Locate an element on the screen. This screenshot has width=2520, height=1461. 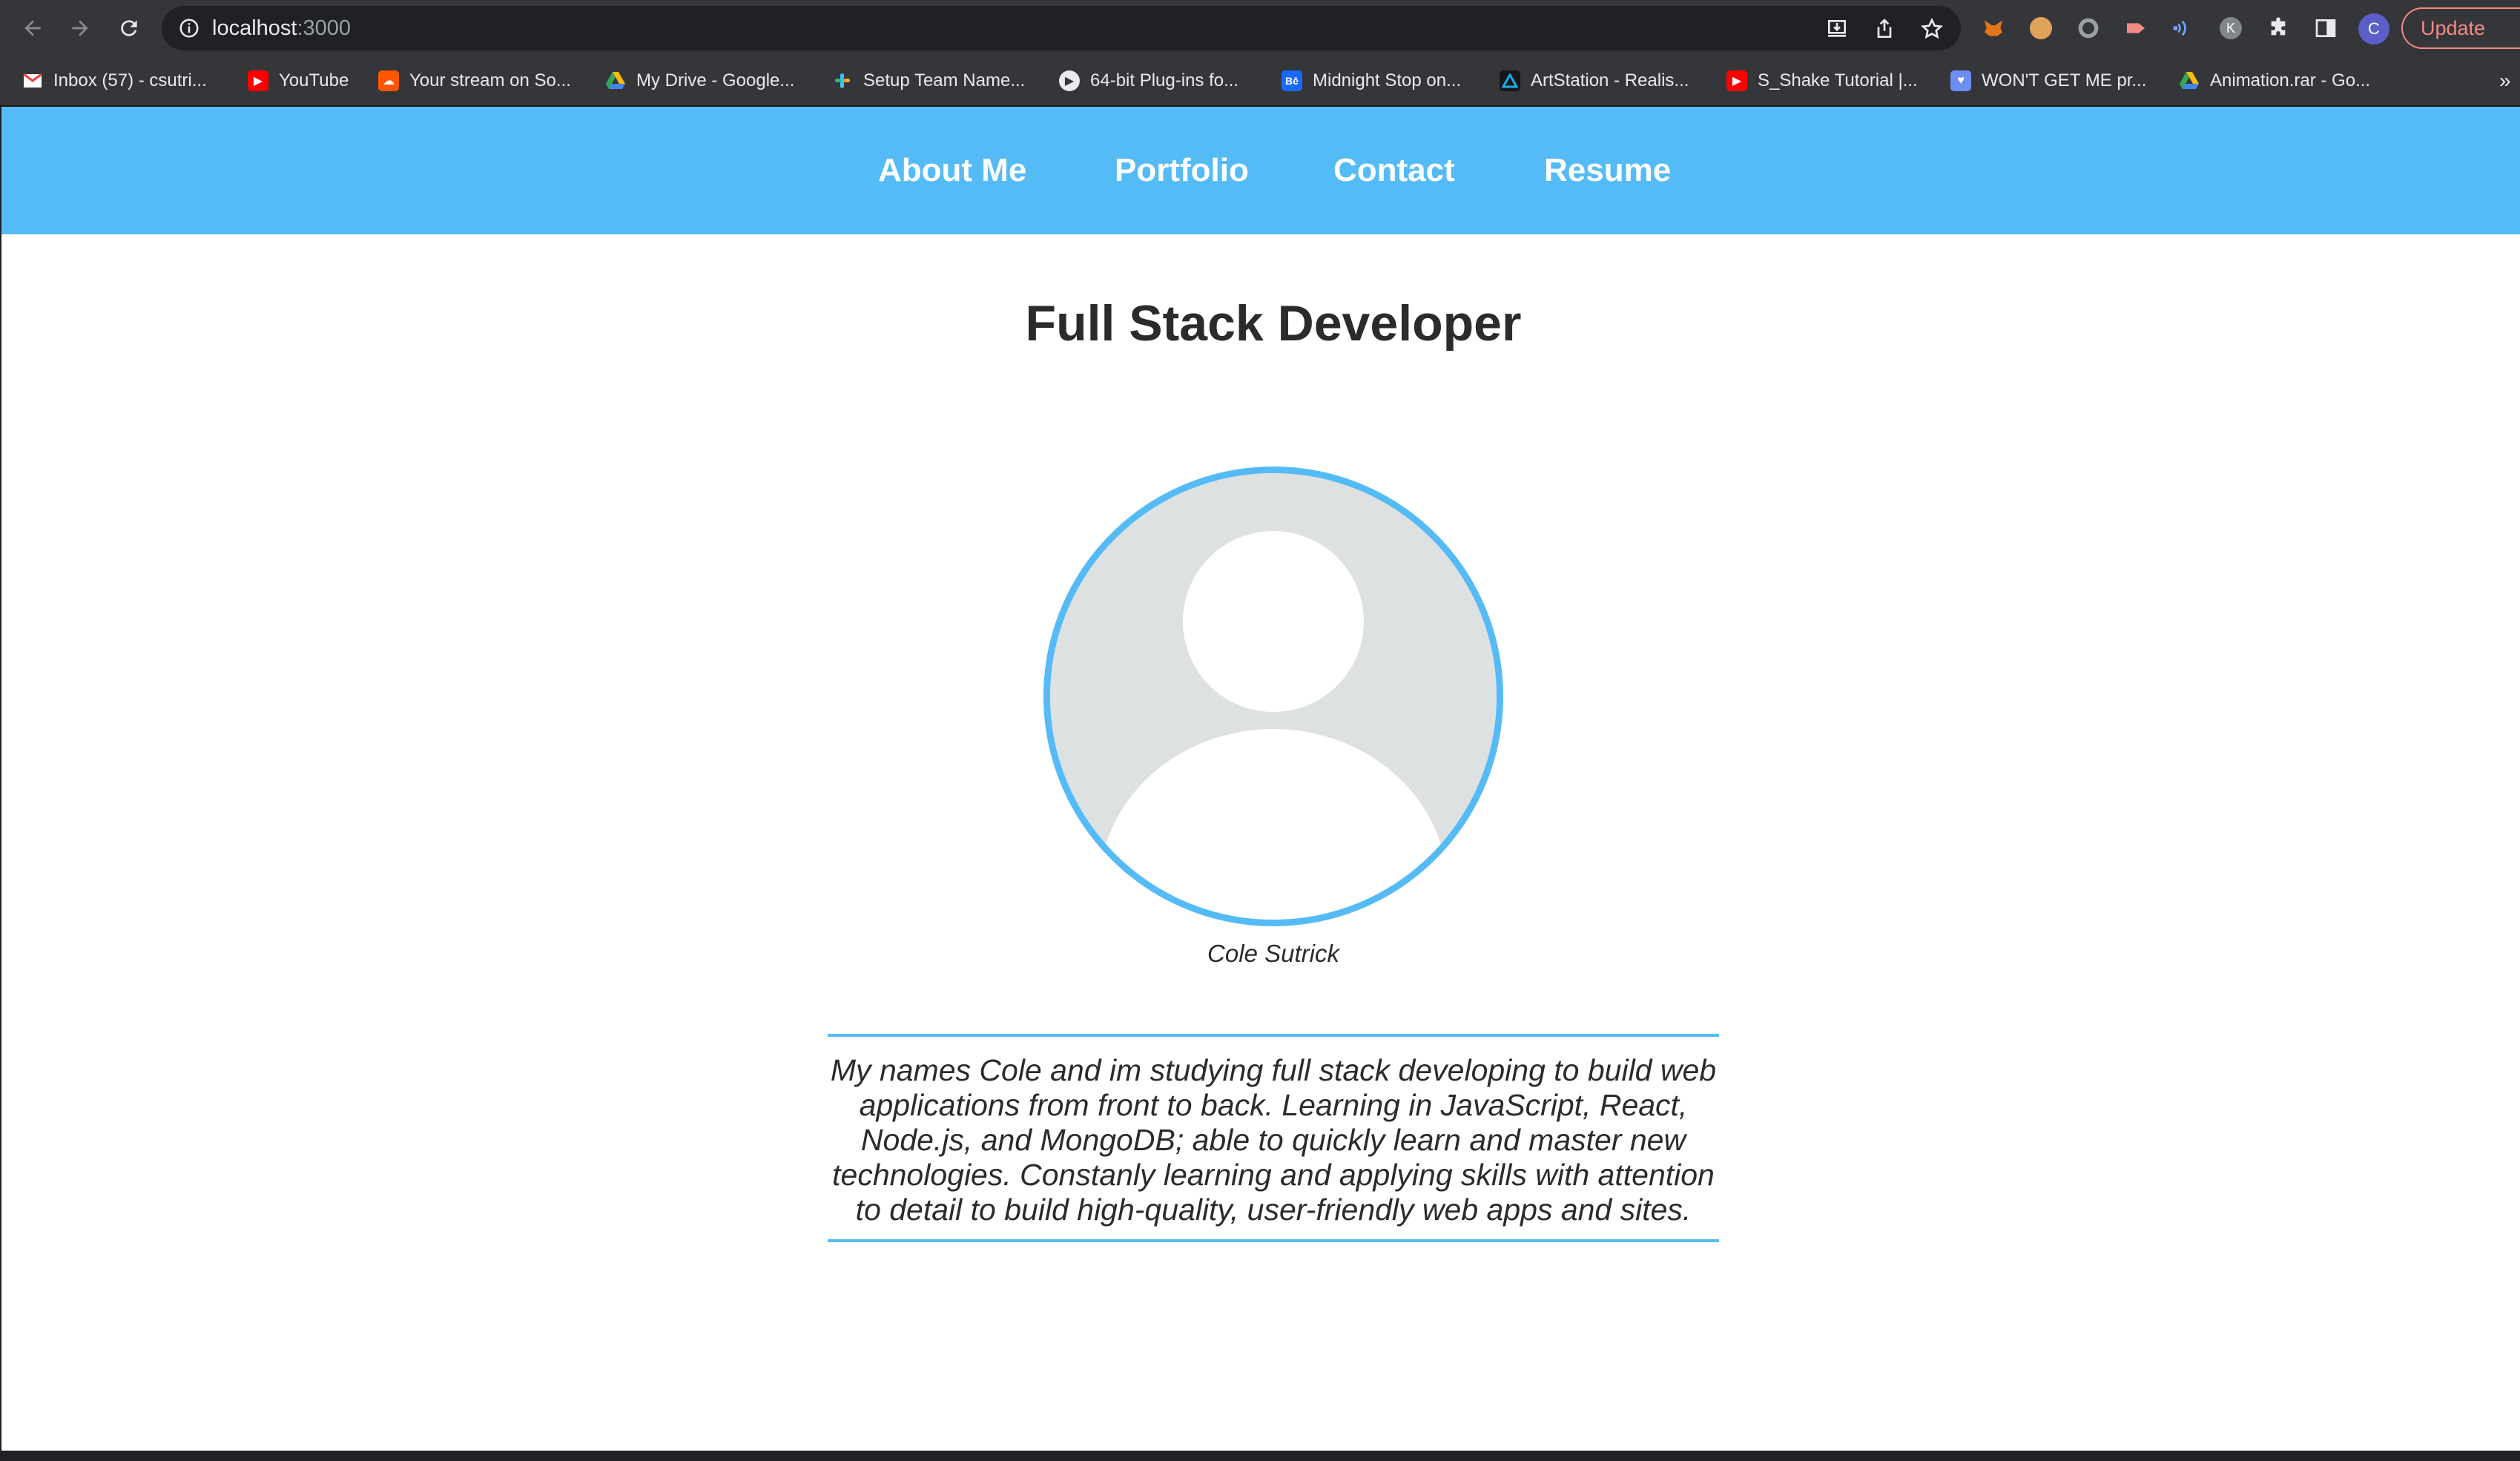
extension-ring is located at coordinates (2089, 29).